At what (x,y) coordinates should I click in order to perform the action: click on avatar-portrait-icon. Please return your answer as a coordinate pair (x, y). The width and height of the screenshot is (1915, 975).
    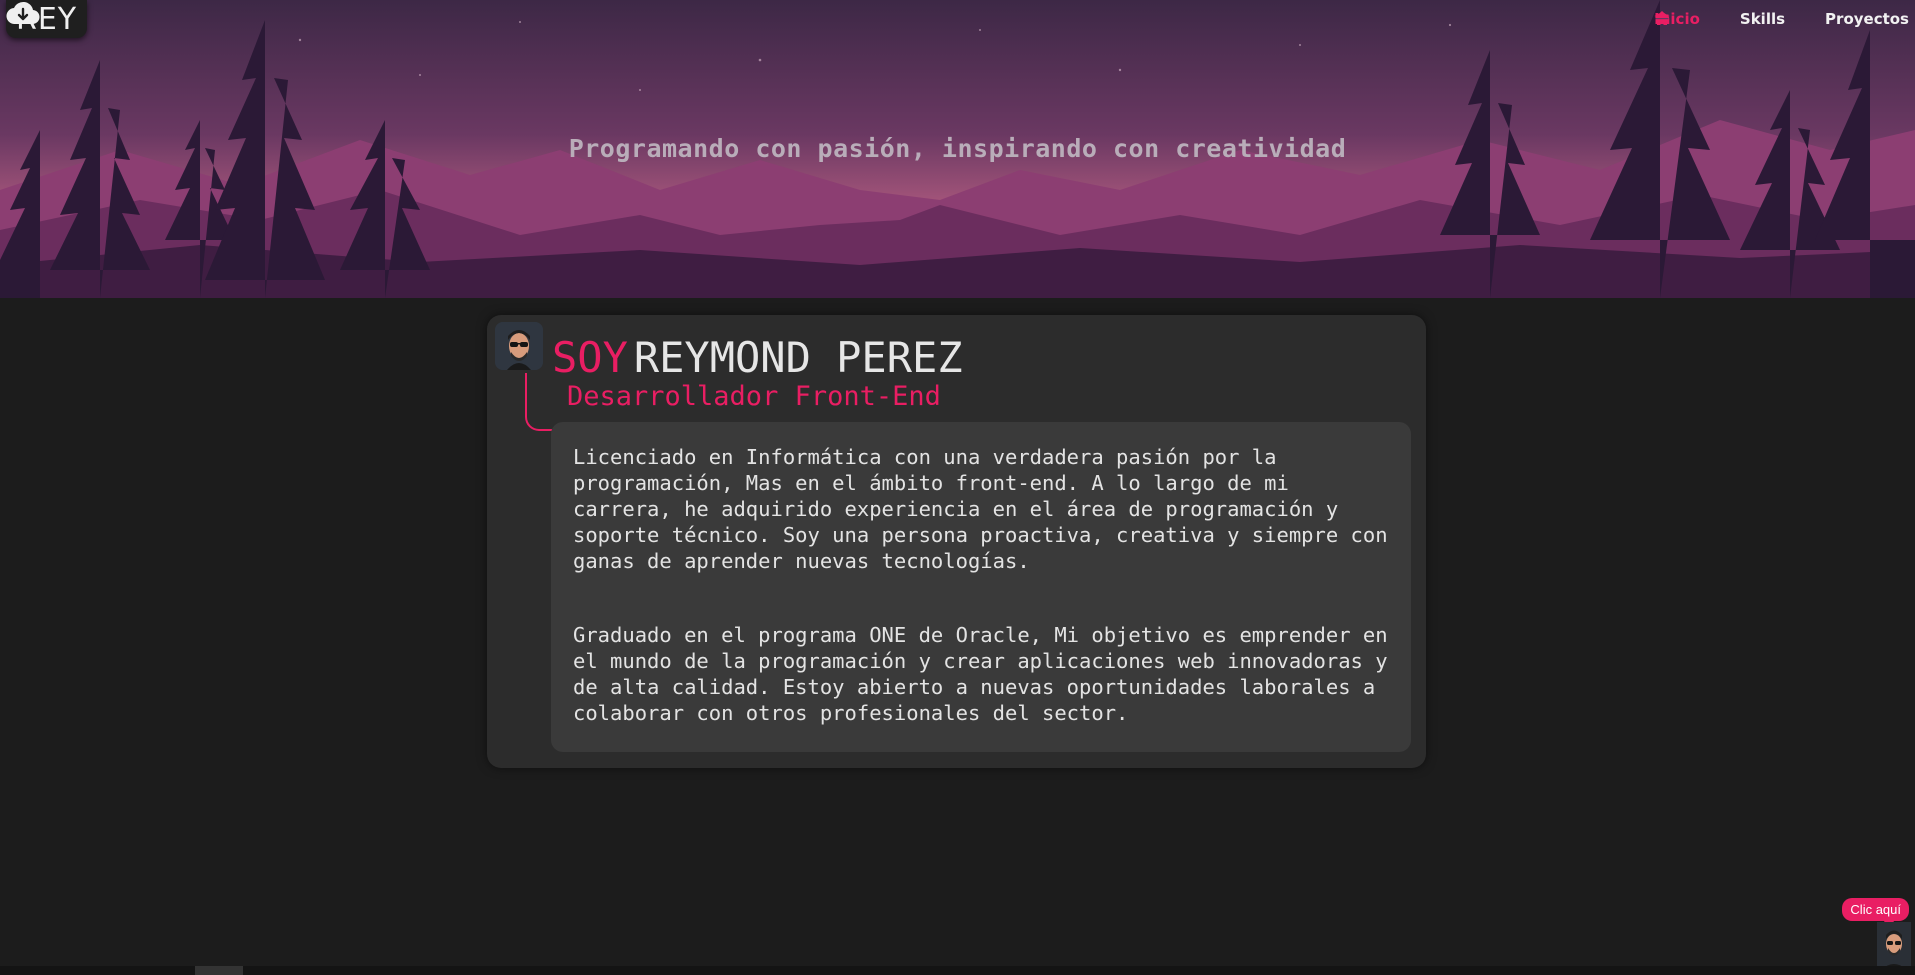
    Looking at the image, I should click on (519, 346).